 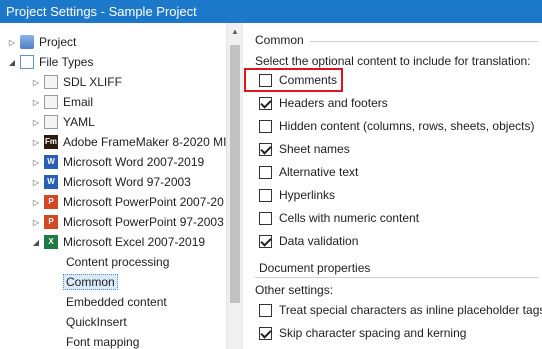 What do you see at coordinates (349, 218) in the screenshot?
I see `option-label: Cells with numeric content` at bounding box center [349, 218].